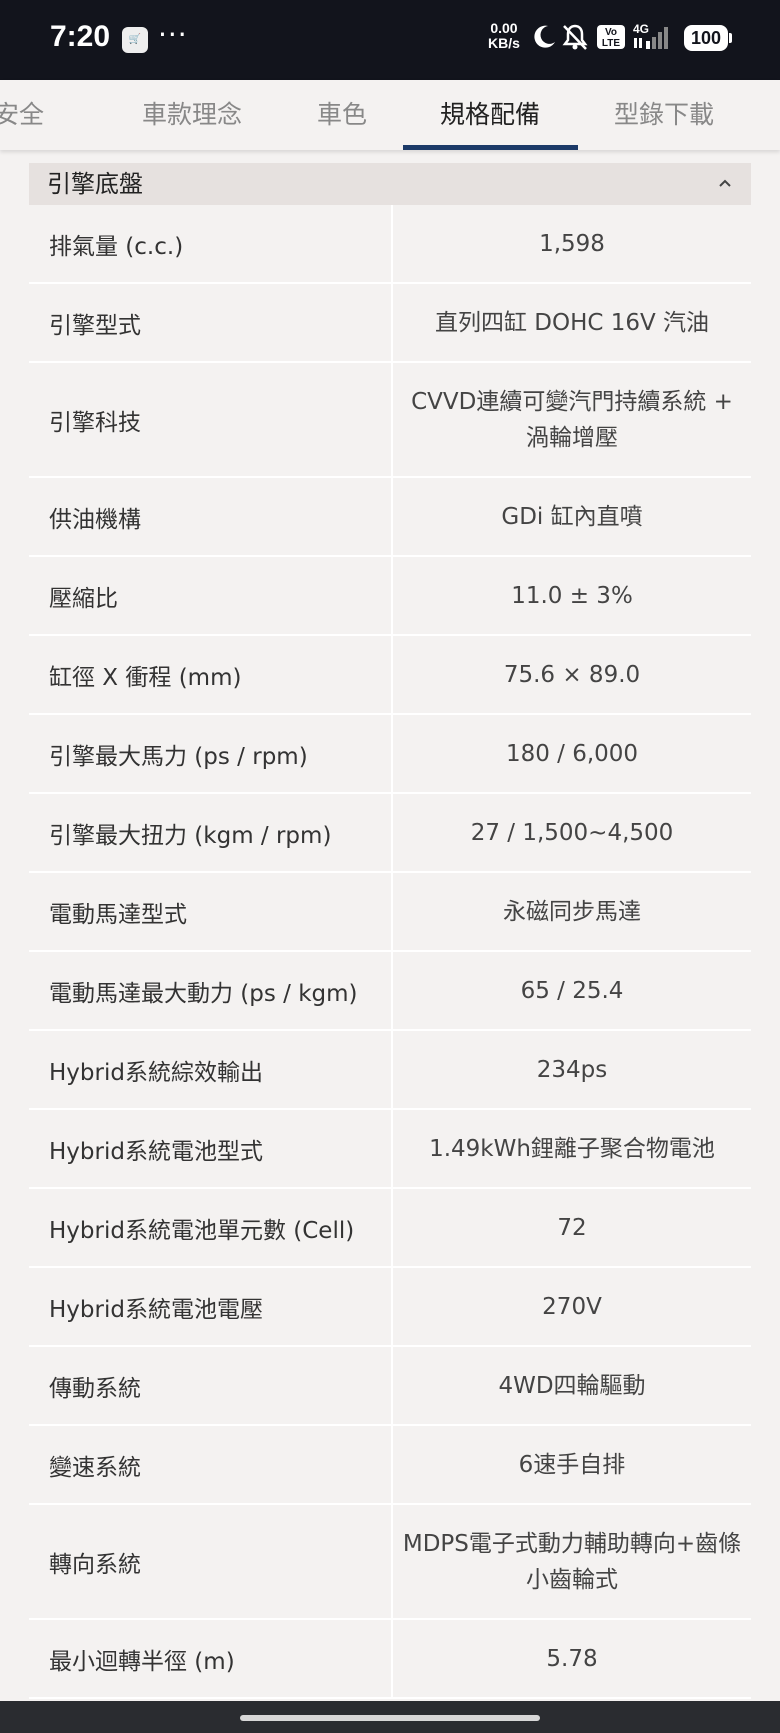 This screenshot has height=1733, width=780. Describe the element at coordinates (390, 1228) in the screenshot. I see `table-row: Hybrid系統電池單元數 (Cell) 72` at that location.